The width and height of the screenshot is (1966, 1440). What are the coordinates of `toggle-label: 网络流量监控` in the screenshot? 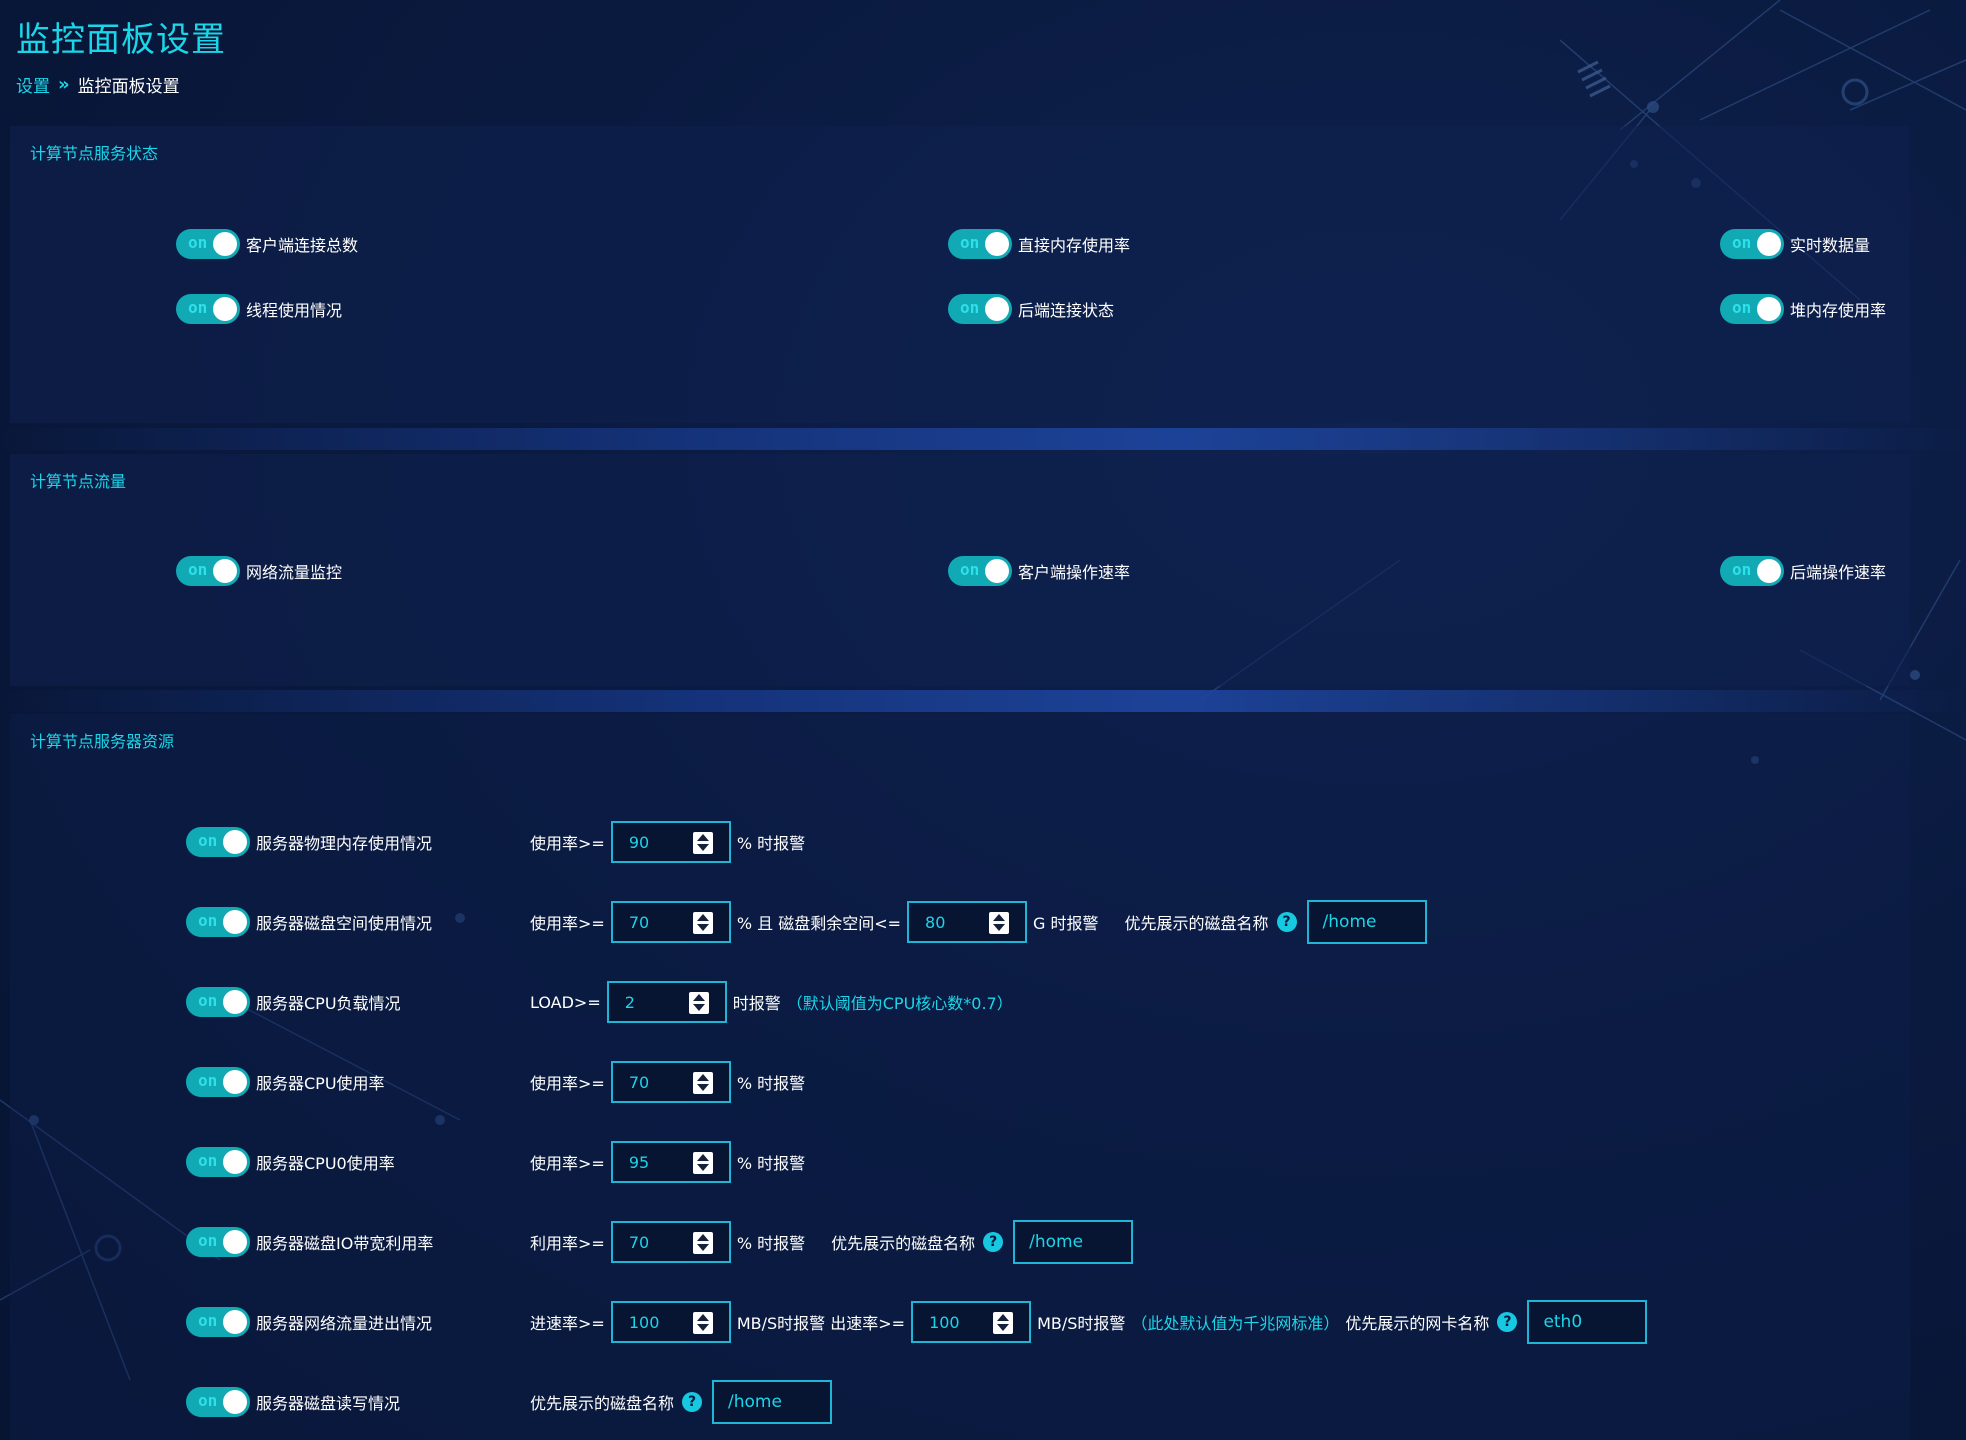 It's located at (294, 572).